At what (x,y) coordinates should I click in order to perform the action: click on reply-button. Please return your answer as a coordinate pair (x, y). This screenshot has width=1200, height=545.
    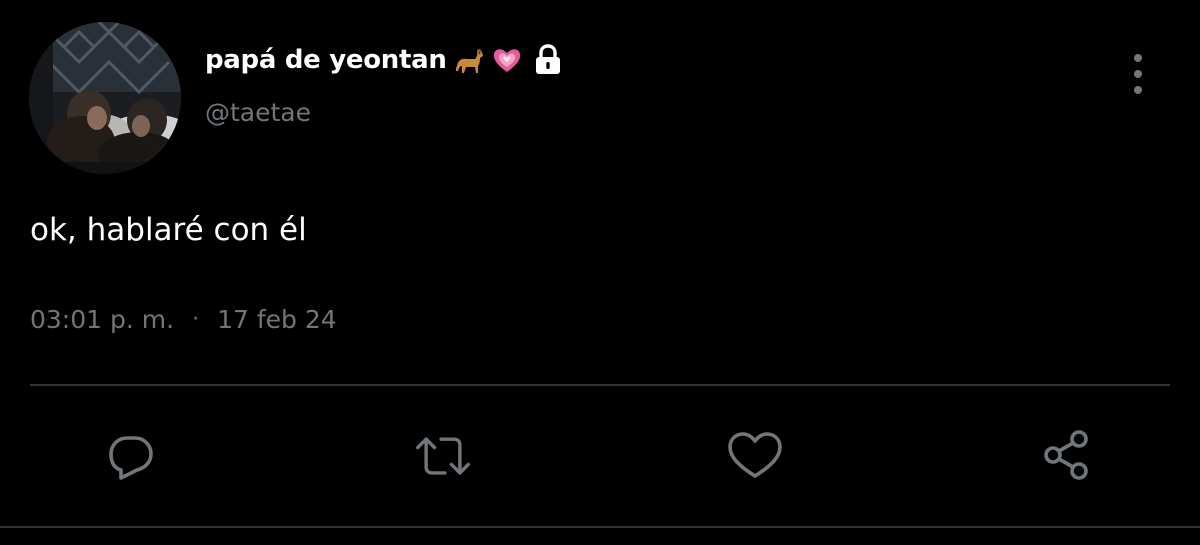
    Looking at the image, I should click on (131, 456).